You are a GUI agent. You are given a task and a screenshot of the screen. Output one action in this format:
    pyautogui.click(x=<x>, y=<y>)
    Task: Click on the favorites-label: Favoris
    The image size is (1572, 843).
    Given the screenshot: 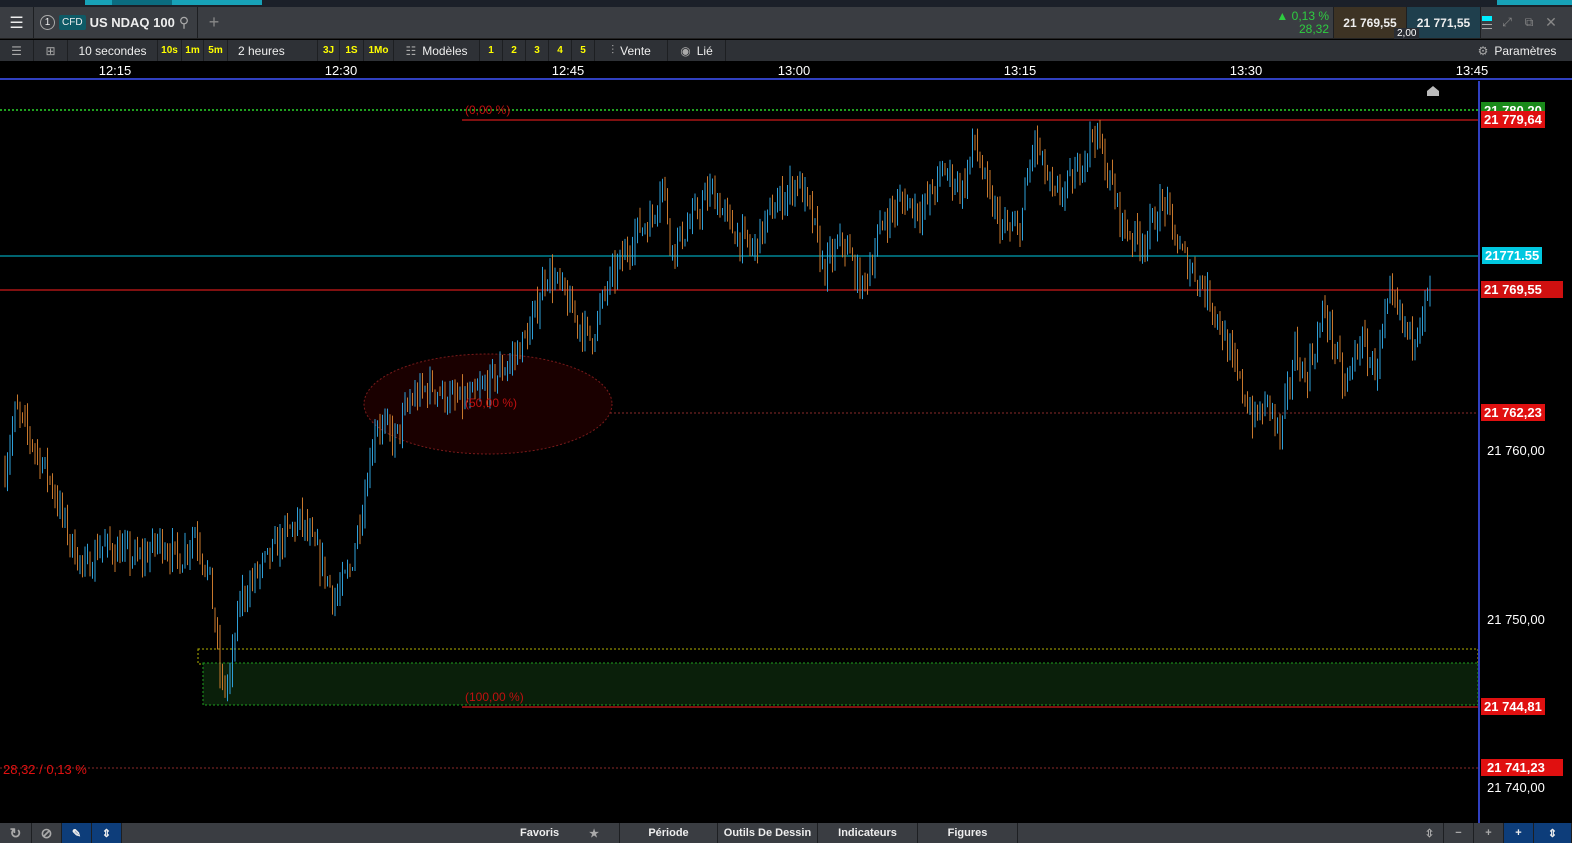 What is the action you would take?
    pyautogui.click(x=539, y=833)
    